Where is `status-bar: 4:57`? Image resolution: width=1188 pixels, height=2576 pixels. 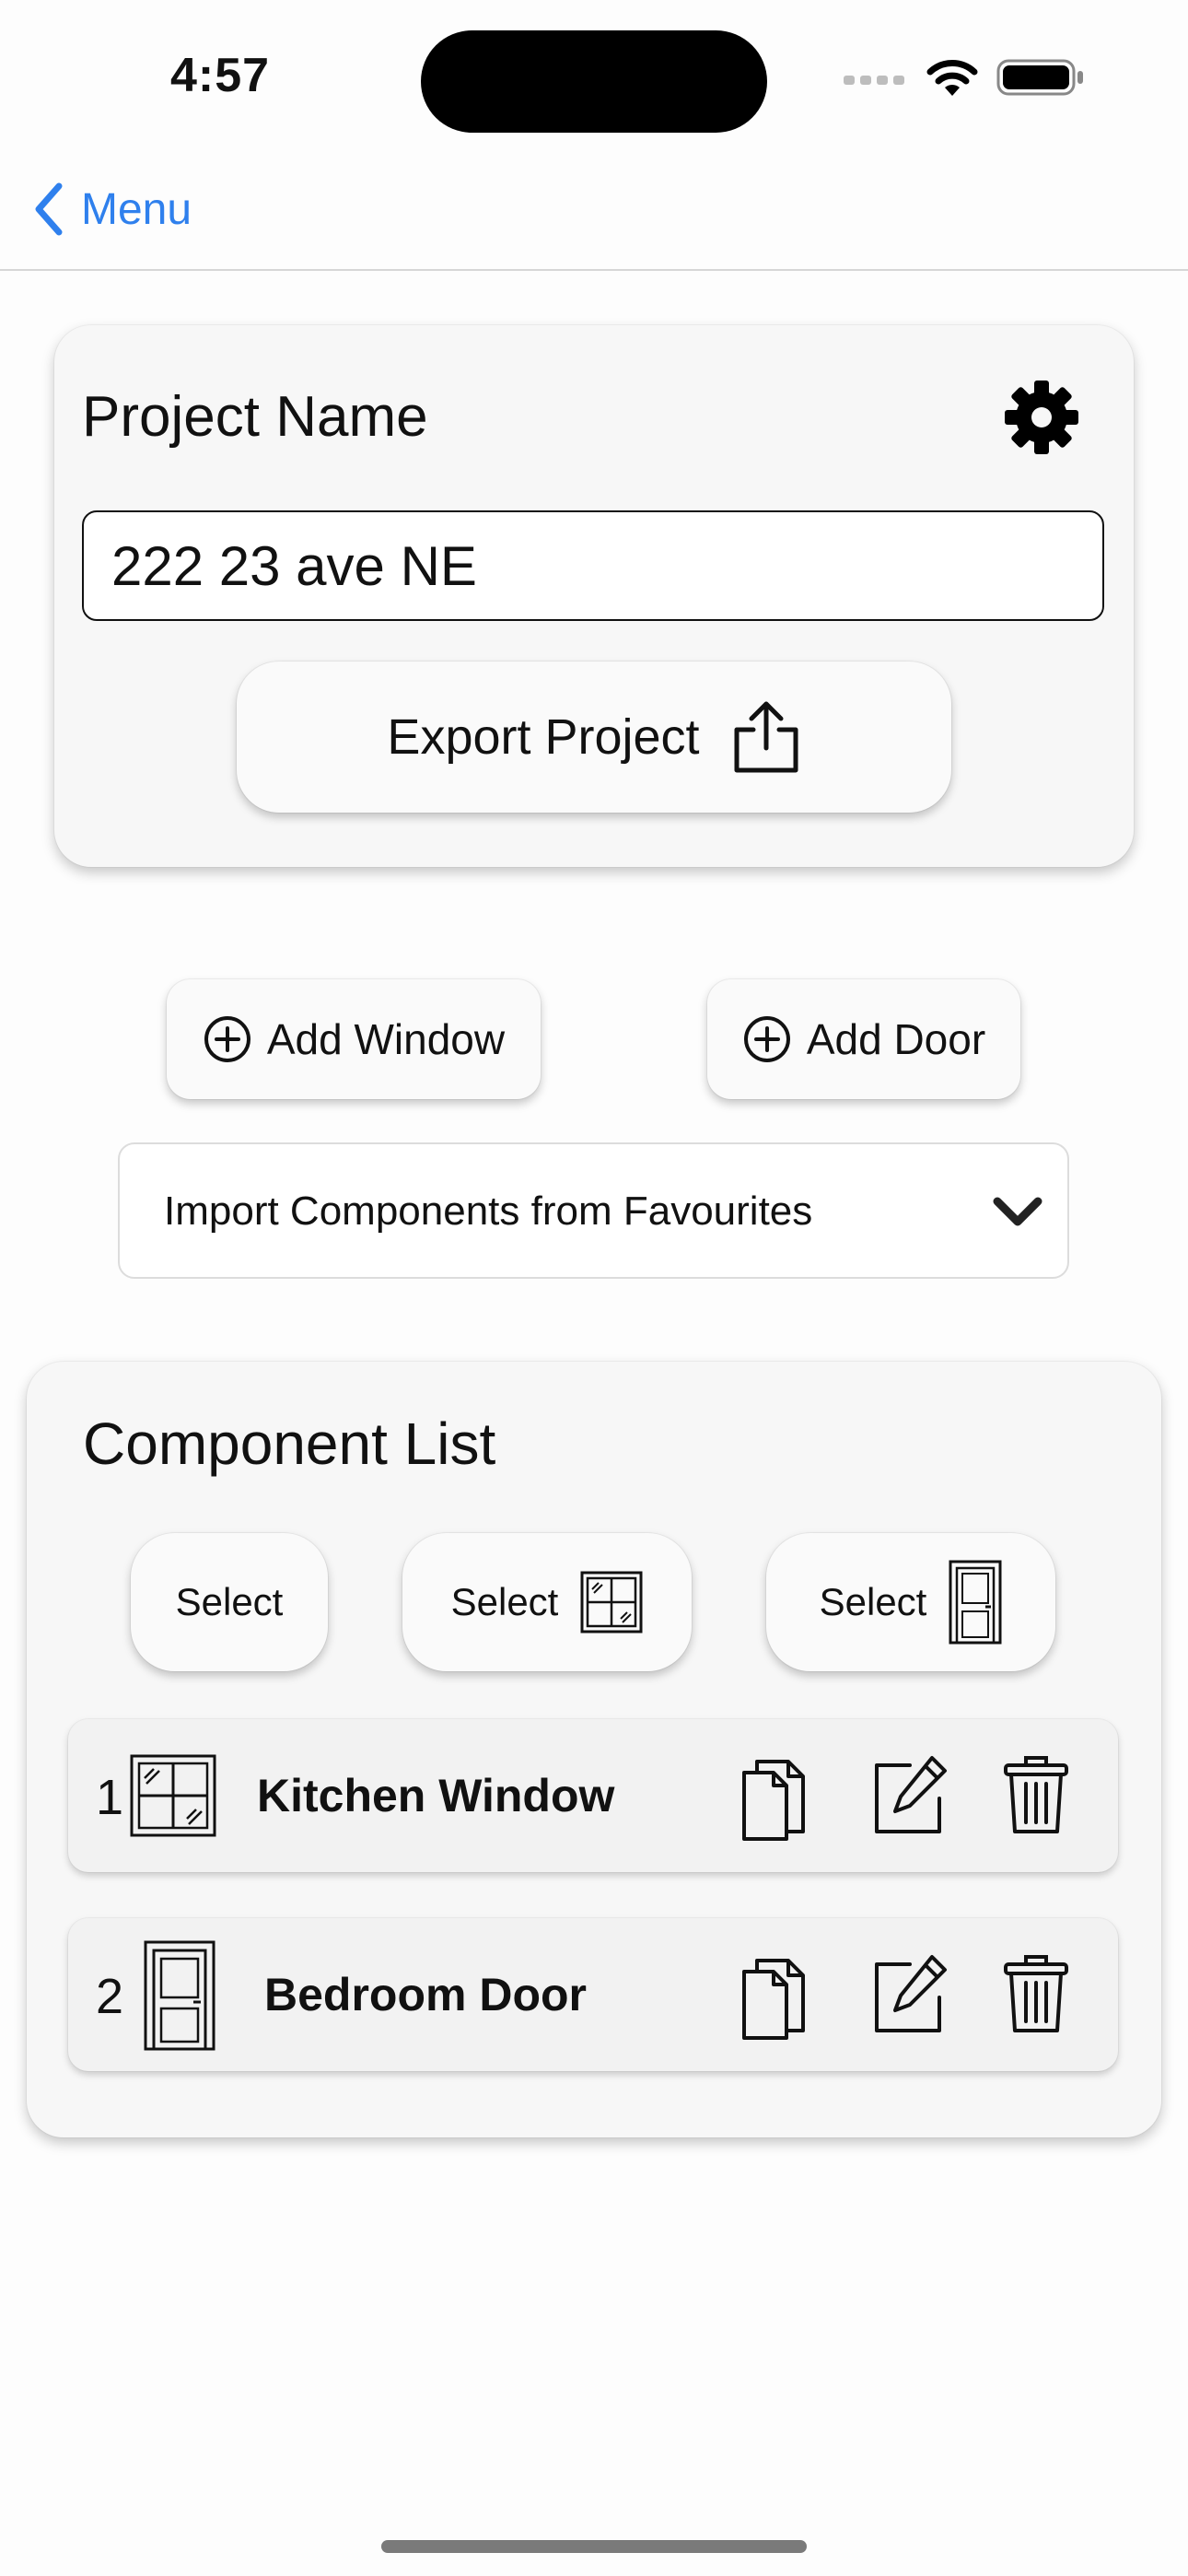 status-bar: 4:57 is located at coordinates (594, 78).